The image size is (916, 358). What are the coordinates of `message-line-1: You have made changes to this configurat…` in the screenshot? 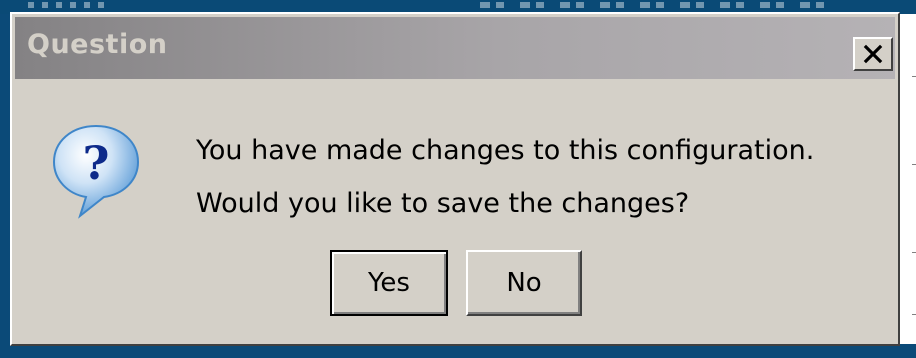 It's located at (505, 150).